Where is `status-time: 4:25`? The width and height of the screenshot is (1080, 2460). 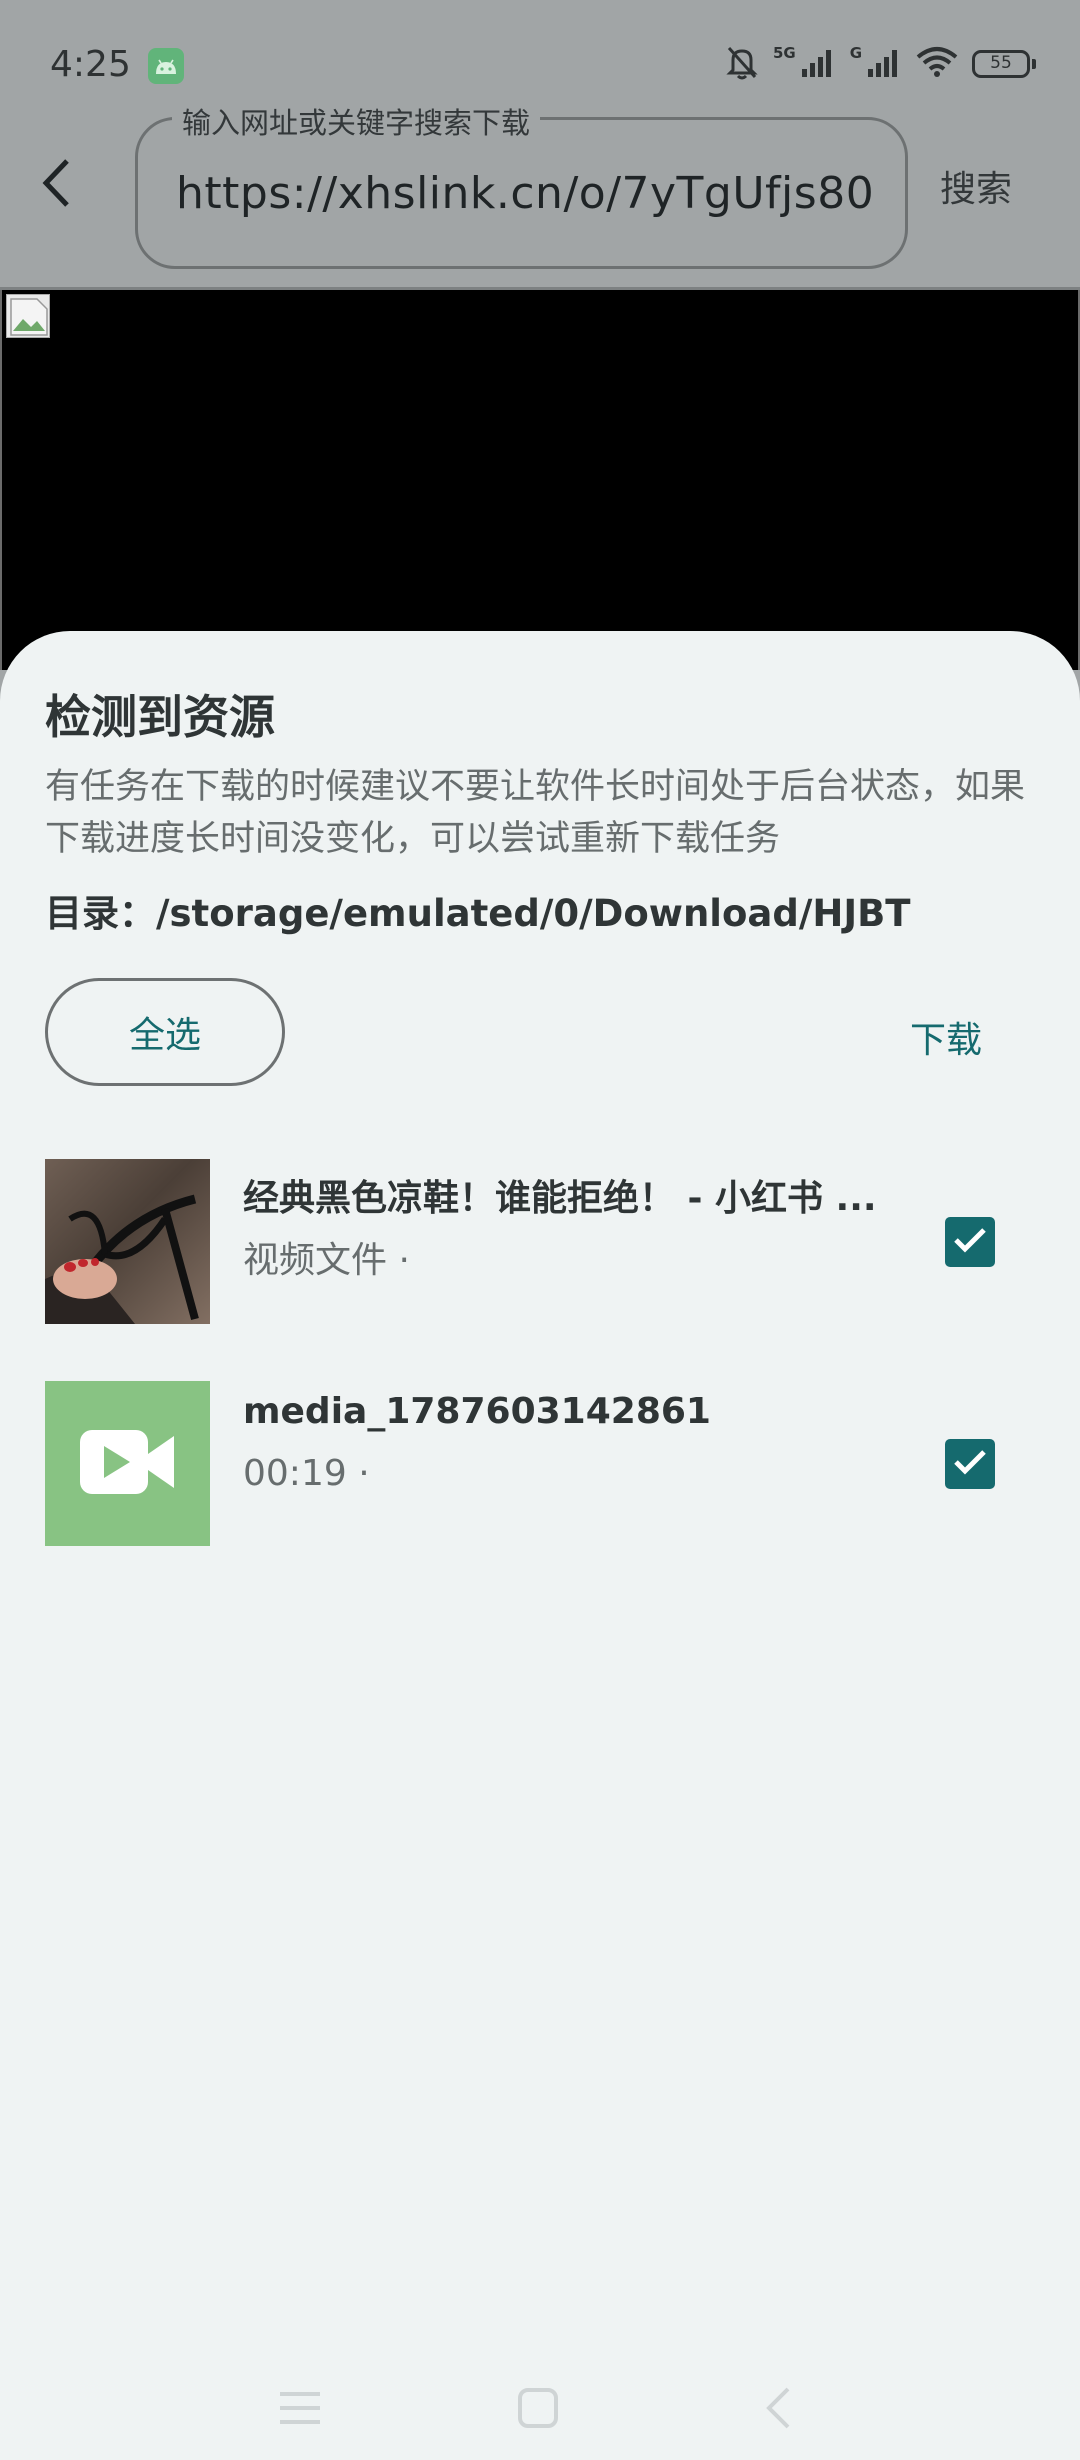
status-time: 4:25 is located at coordinates (90, 64).